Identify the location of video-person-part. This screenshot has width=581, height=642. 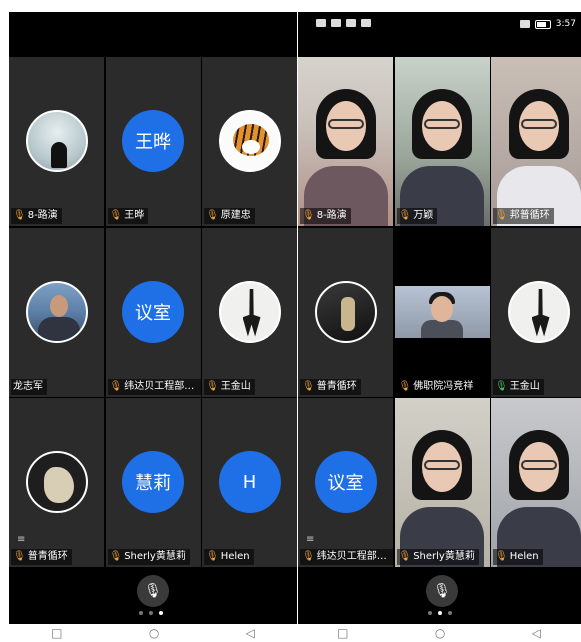
(441, 308).